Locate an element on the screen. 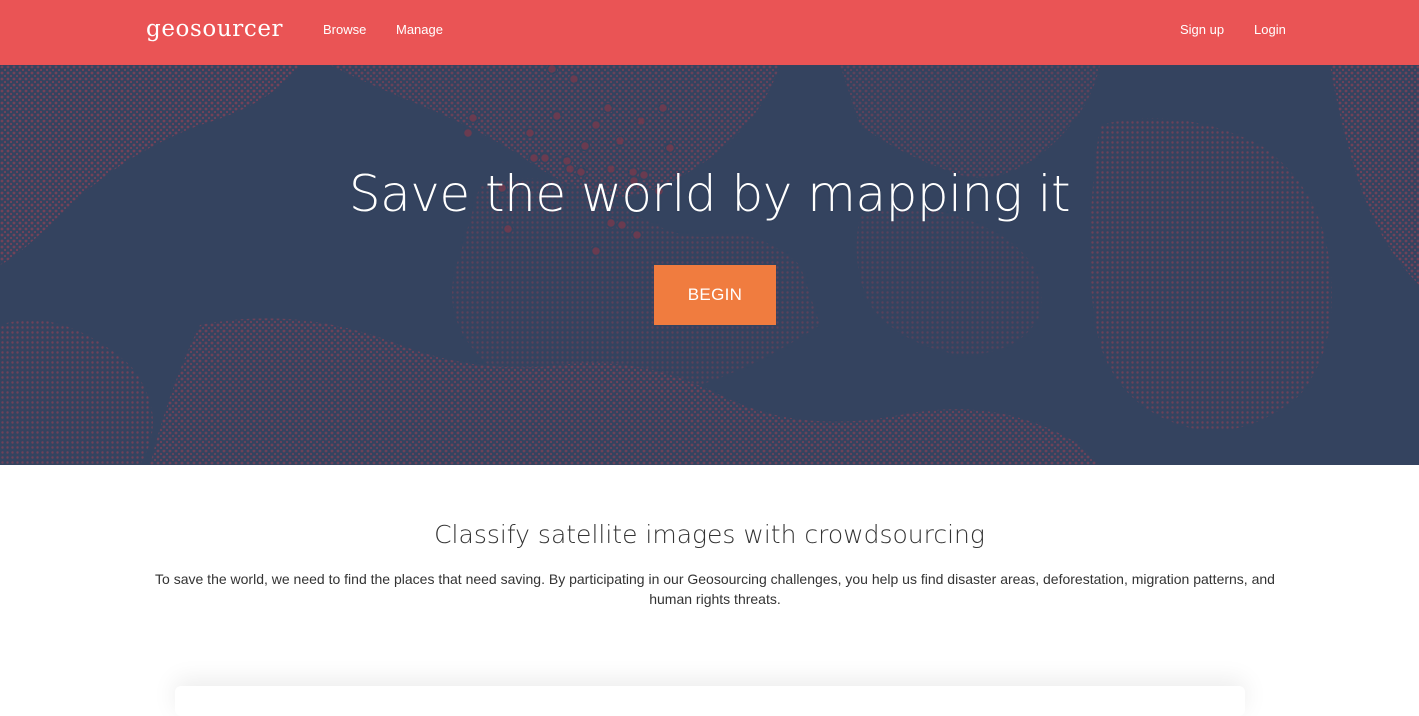 This screenshot has width=1419, height=716. nav-signup-link: Sign up is located at coordinates (1202, 29).